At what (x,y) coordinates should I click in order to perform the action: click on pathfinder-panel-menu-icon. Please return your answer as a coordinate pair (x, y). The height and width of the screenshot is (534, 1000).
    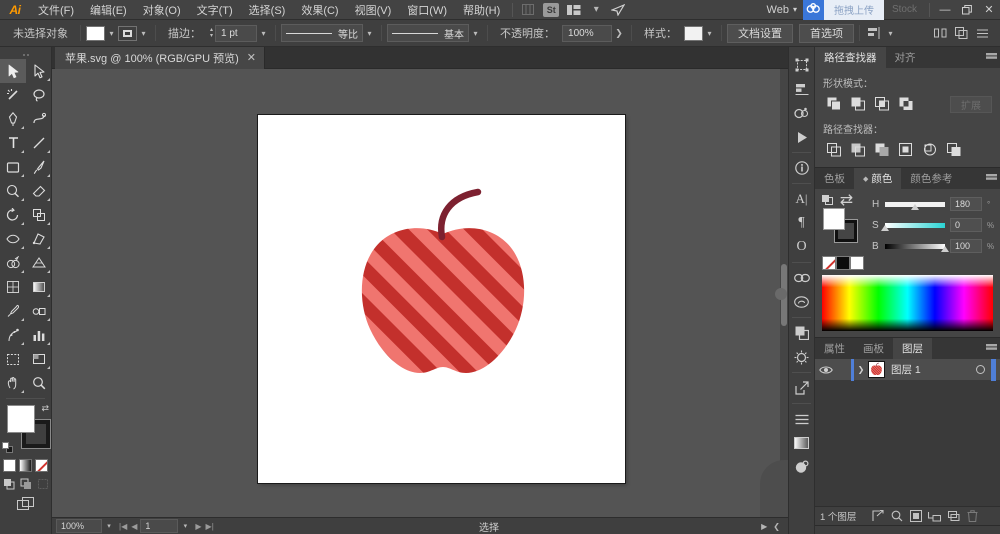
    Looking at the image, I should click on (991, 57).